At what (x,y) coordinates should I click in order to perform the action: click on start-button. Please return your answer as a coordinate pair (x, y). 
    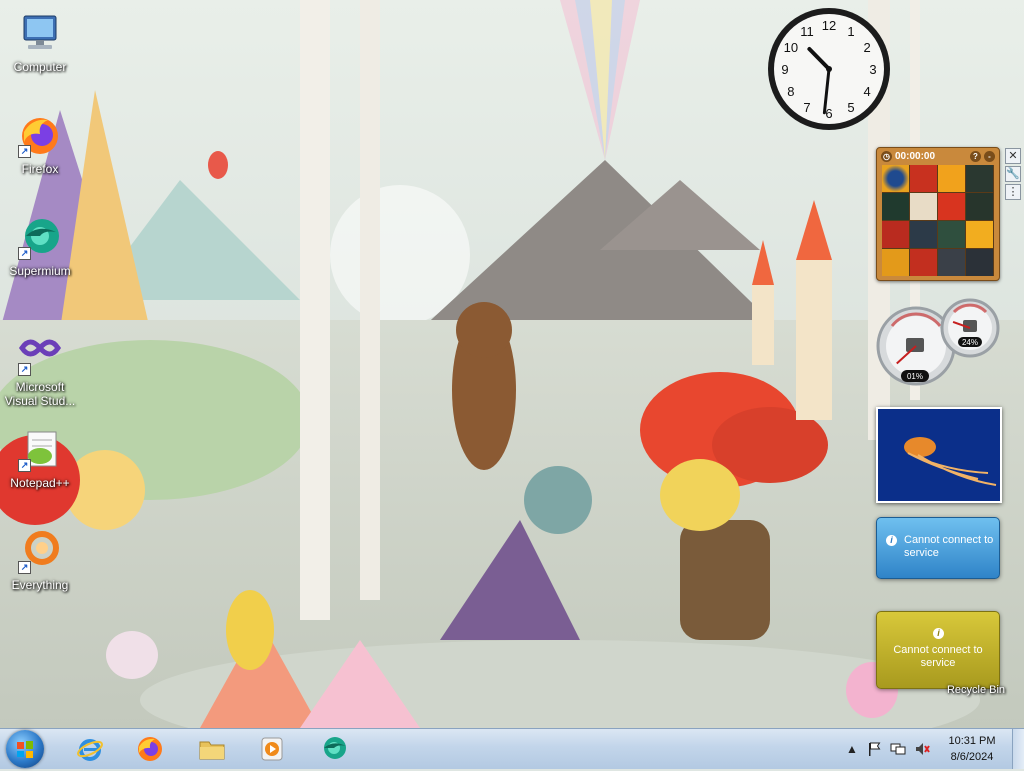
    Looking at the image, I should click on (25, 749).